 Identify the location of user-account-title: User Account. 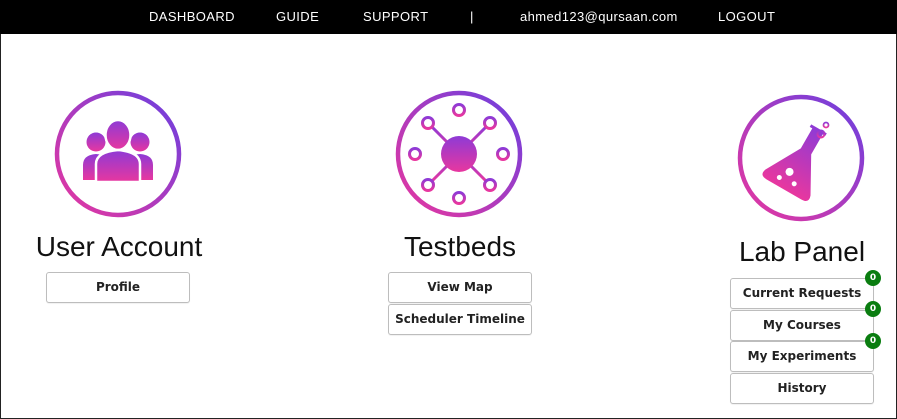
(119, 246).